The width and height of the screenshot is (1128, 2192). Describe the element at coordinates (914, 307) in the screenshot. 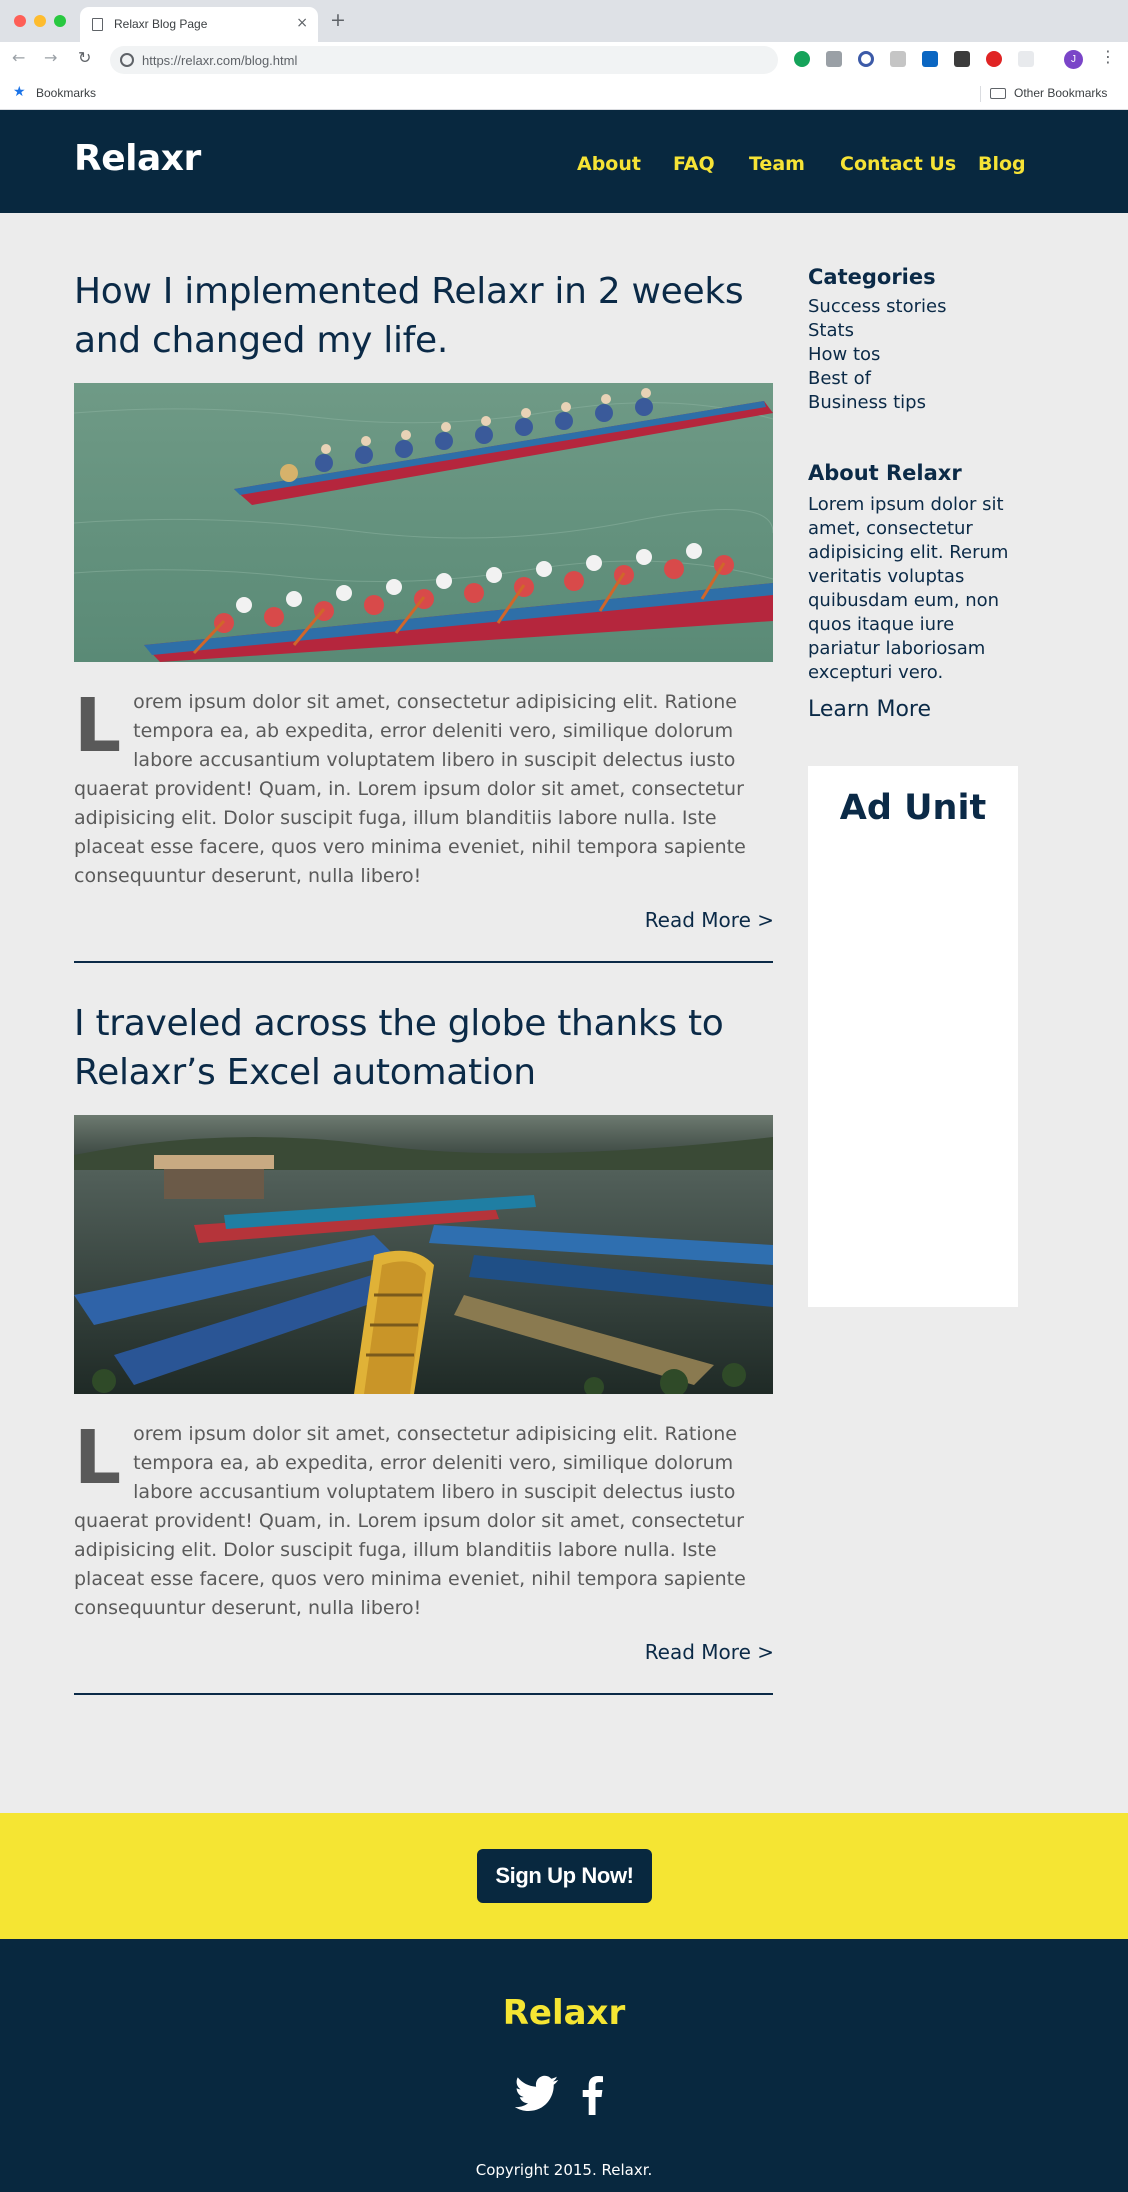

I see `category-link-success-stories: Success stories` at that location.